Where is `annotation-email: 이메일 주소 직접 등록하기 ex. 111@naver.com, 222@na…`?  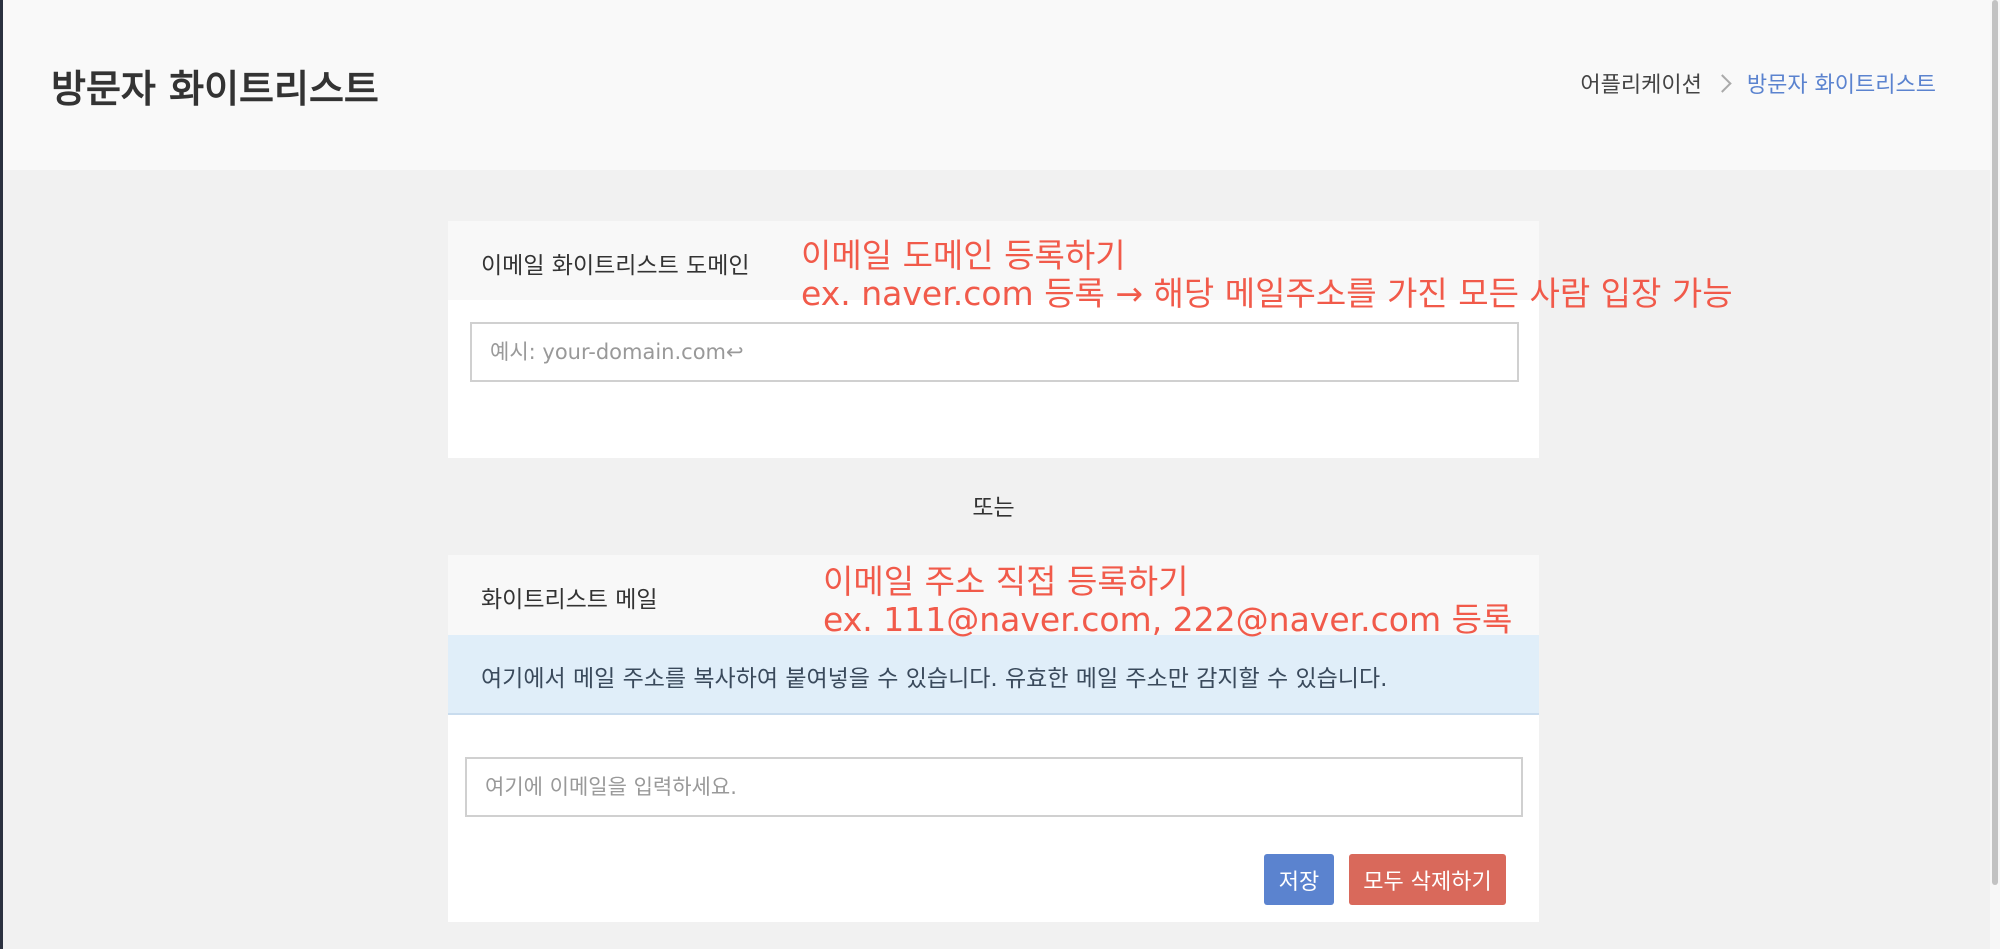 annotation-email: 이메일 주소 직접 등록하기 ex. 111@naver.com, 222@na… is located at coordinates (1167, 601).